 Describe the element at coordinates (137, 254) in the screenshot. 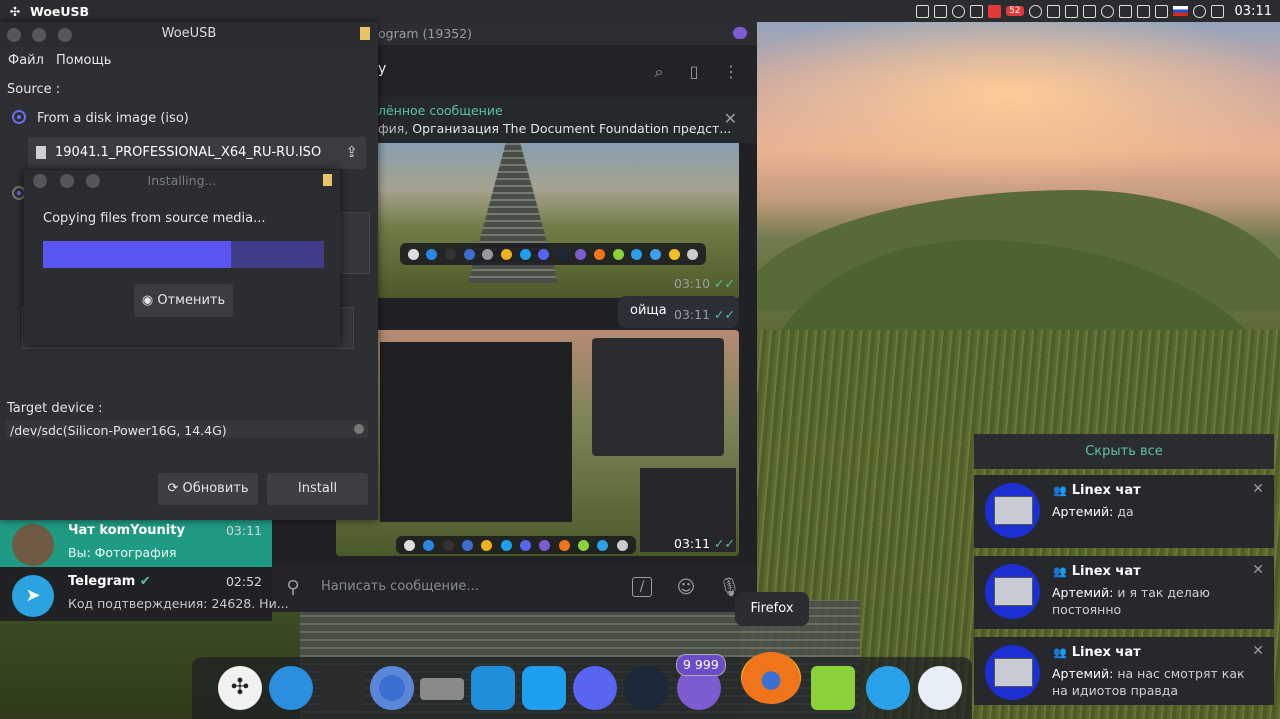

I see `progress-fill` at that location.